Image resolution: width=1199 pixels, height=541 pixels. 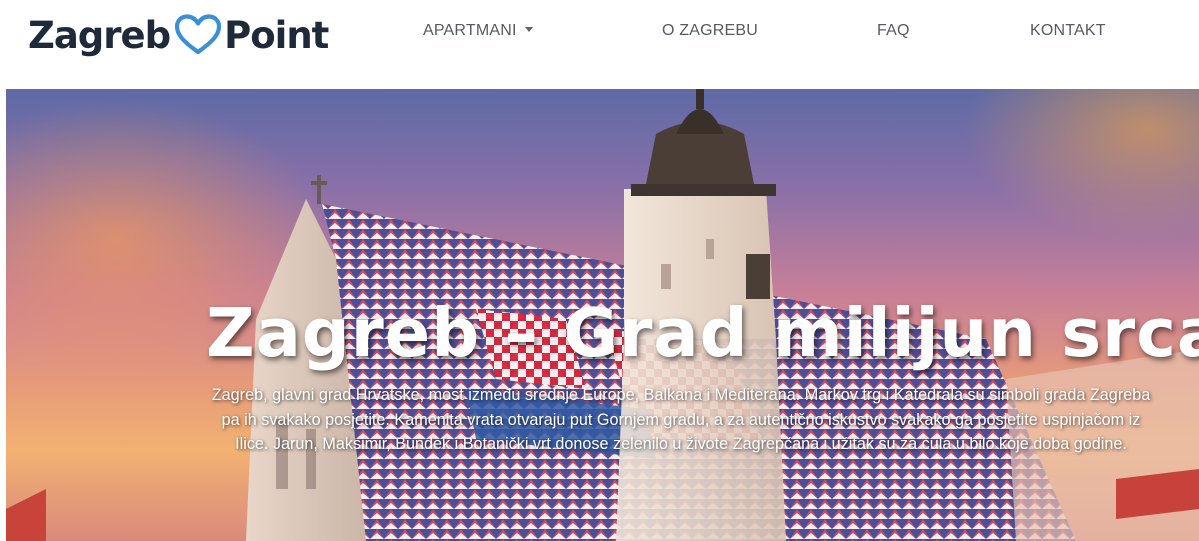 I want to click on site-logo: Zagreb Point, so click(x=178, y=35).